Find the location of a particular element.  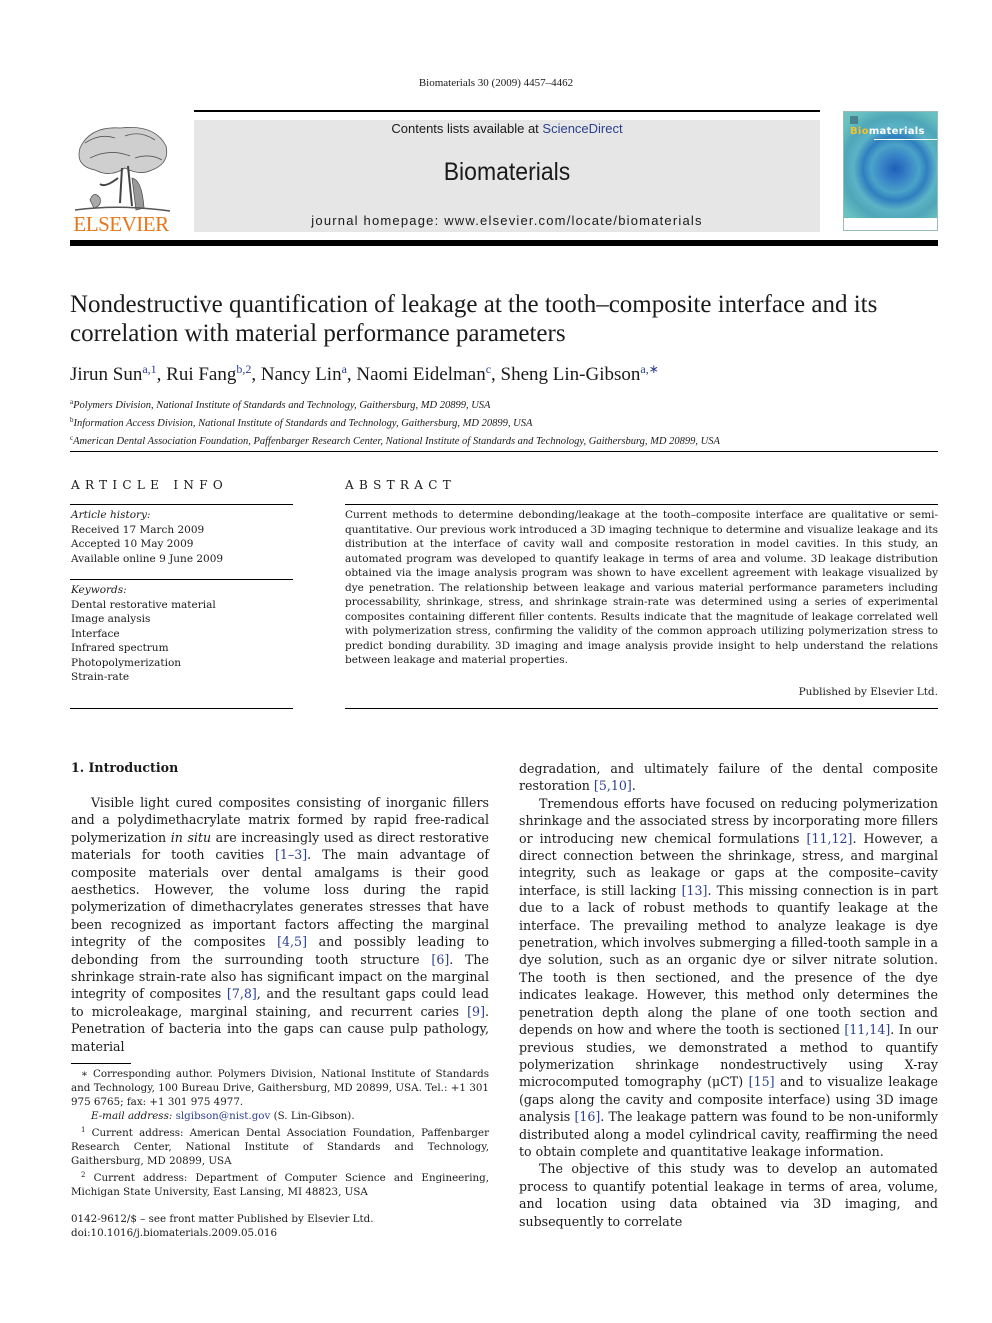

header-thick-rule is located at coordinates (504, 243).